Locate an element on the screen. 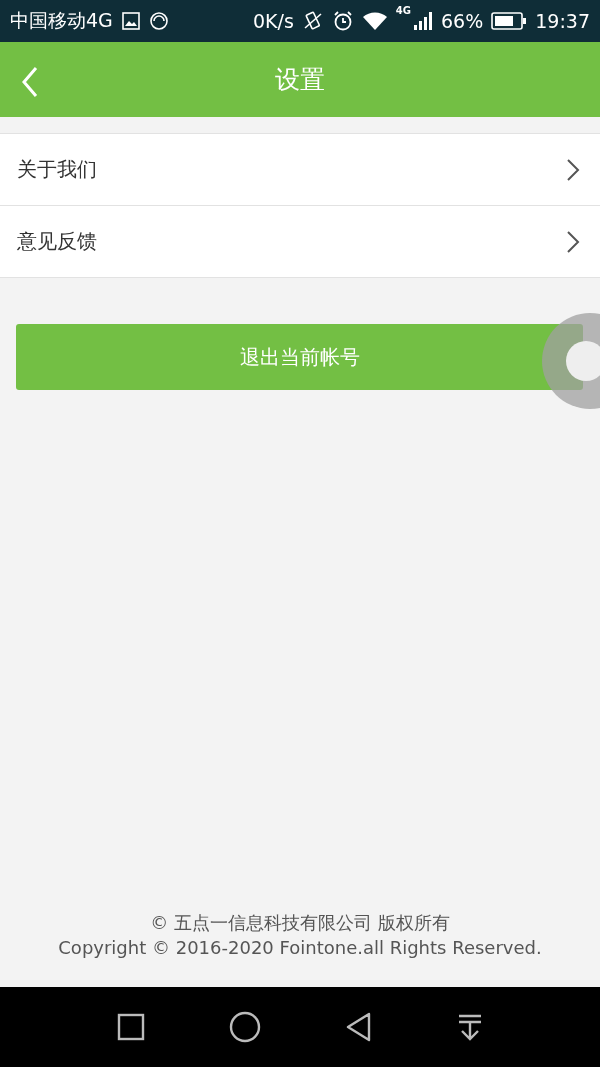 Image resolution: width=600 pixels, height=1067 pixels. time-text: 19:37 is located at coordinates (562, 21).